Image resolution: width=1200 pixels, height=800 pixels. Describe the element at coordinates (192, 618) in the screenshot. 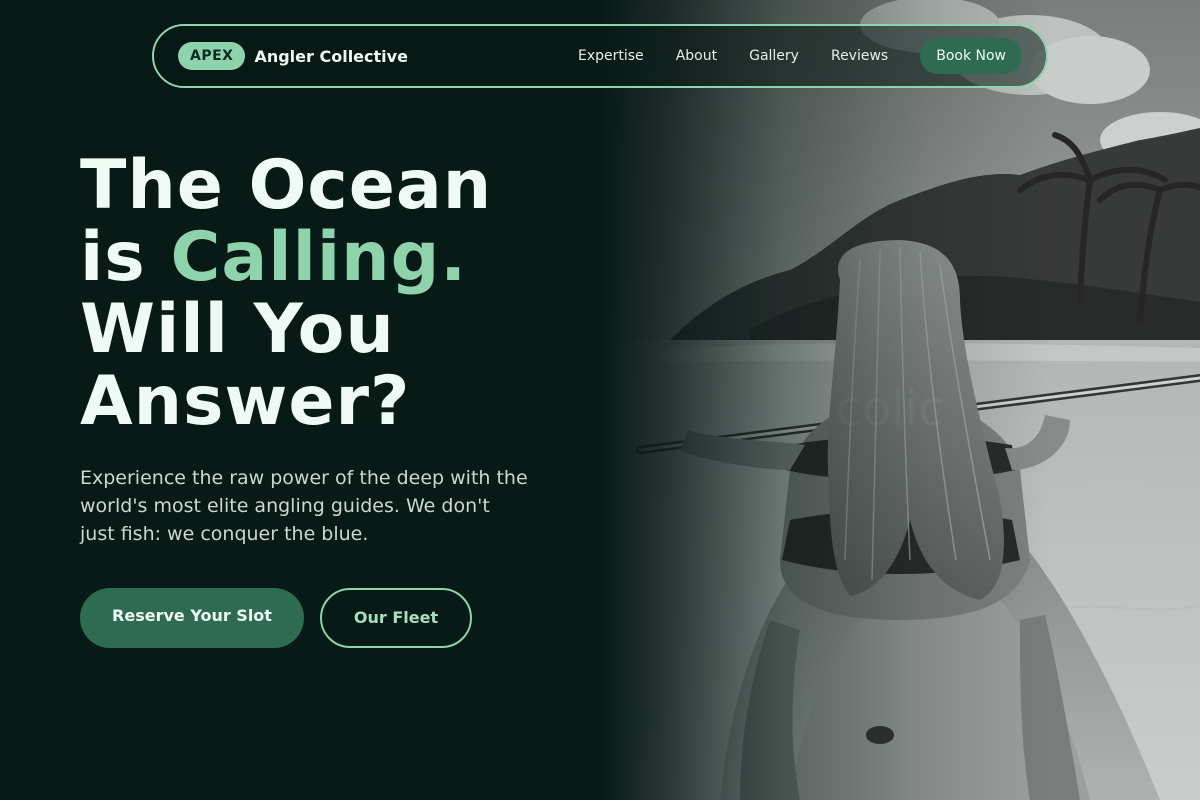

I see `reserve-slot-button: Reserve Your Slot` at that location.